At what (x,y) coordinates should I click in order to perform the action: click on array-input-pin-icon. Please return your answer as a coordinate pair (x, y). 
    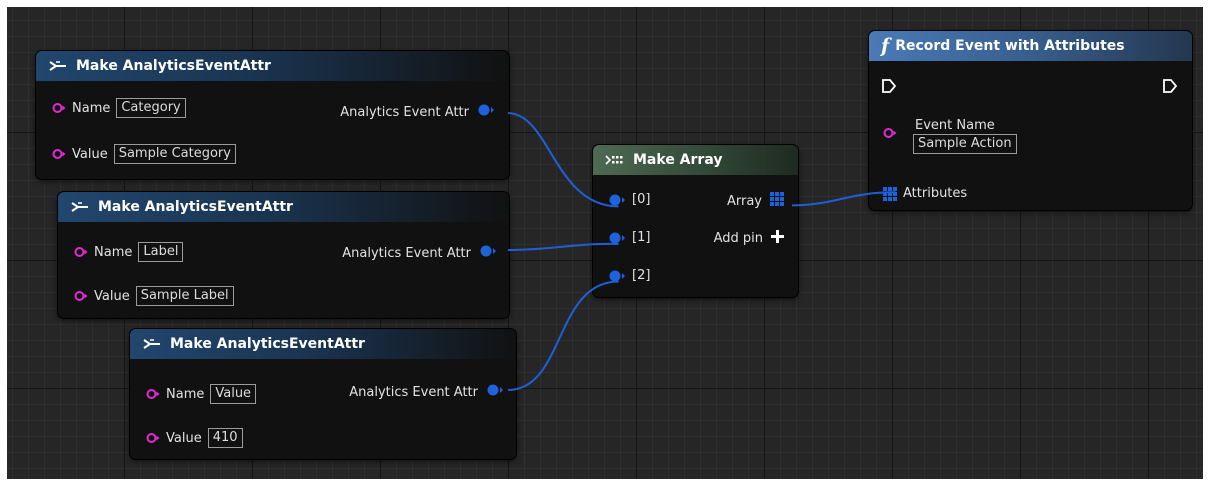
    Looking at the image, I should click on (890, 193).